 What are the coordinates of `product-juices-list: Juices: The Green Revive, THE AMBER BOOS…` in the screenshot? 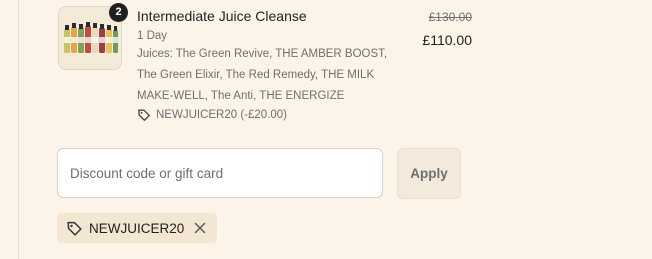 It's located at (262, 75).